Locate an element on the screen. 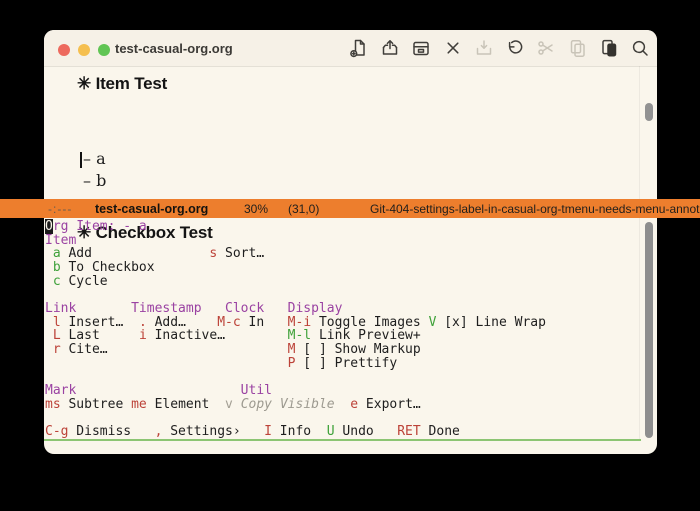  modeline-percent: 30% is located at coordinates (256, 209).